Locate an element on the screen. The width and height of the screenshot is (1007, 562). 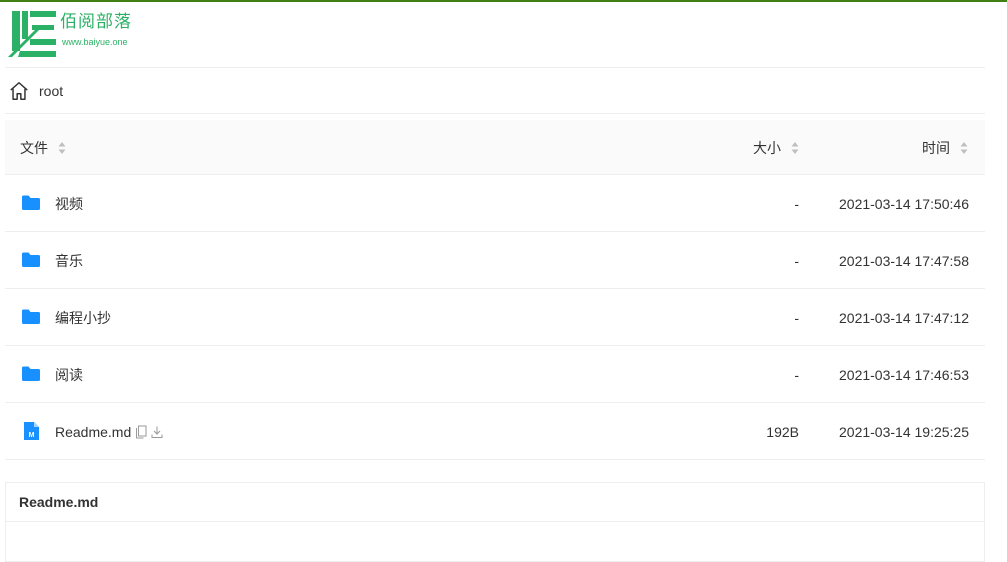
column-header-size: 大小 is located at coordinates (776, 147).